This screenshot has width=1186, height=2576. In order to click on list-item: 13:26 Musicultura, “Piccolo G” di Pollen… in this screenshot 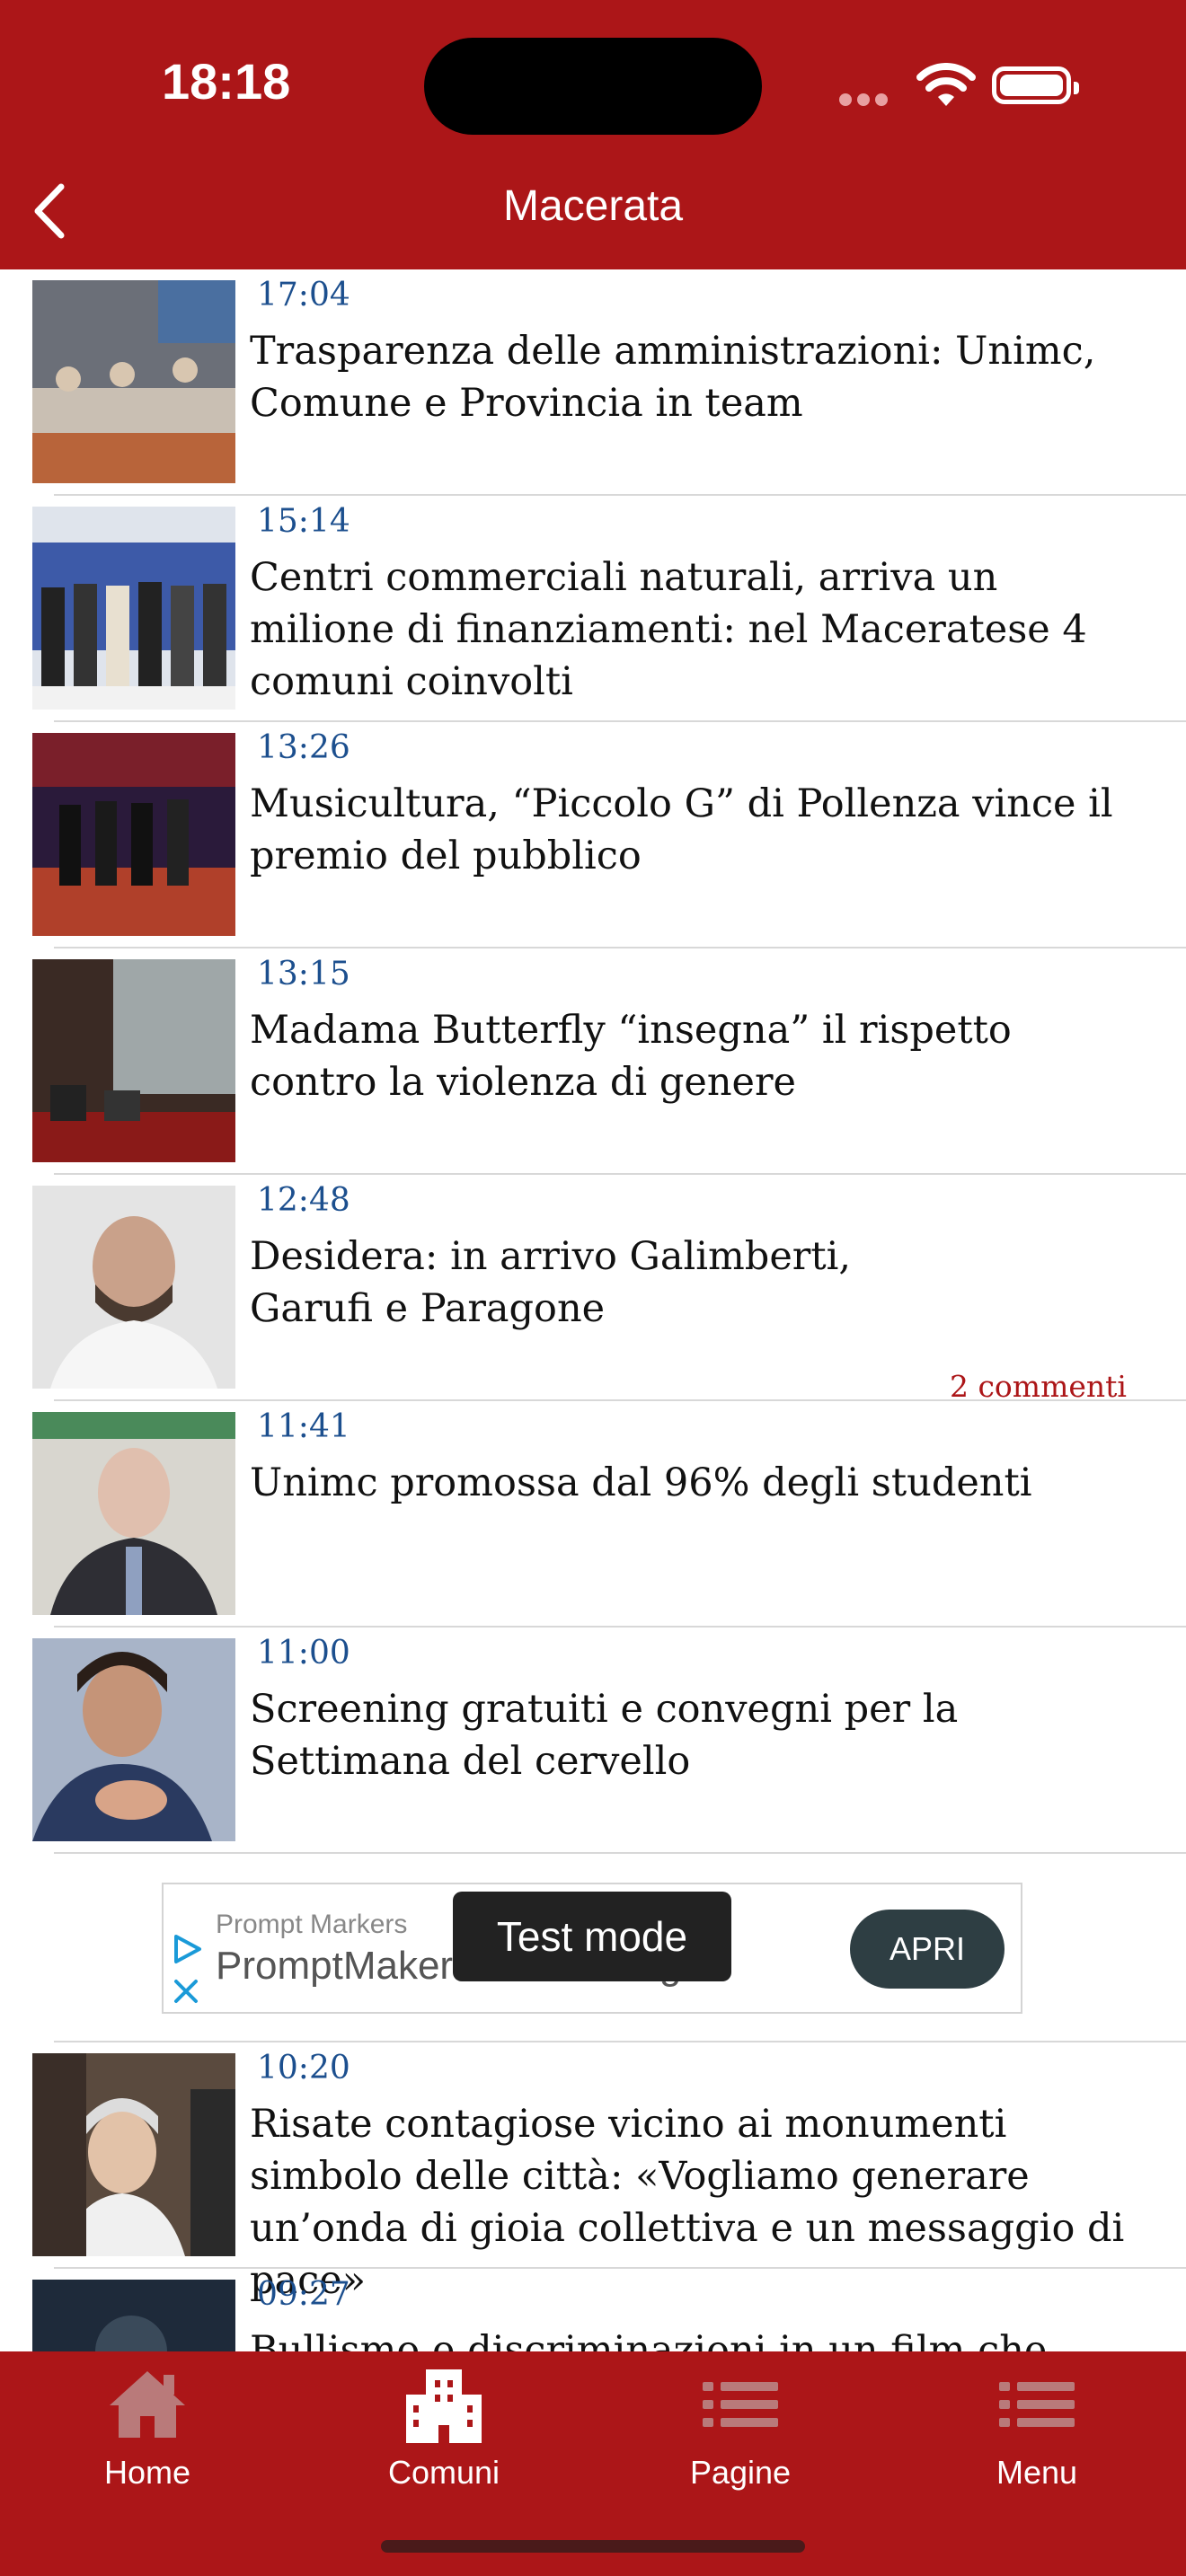, I will do `click(593, 835)`.